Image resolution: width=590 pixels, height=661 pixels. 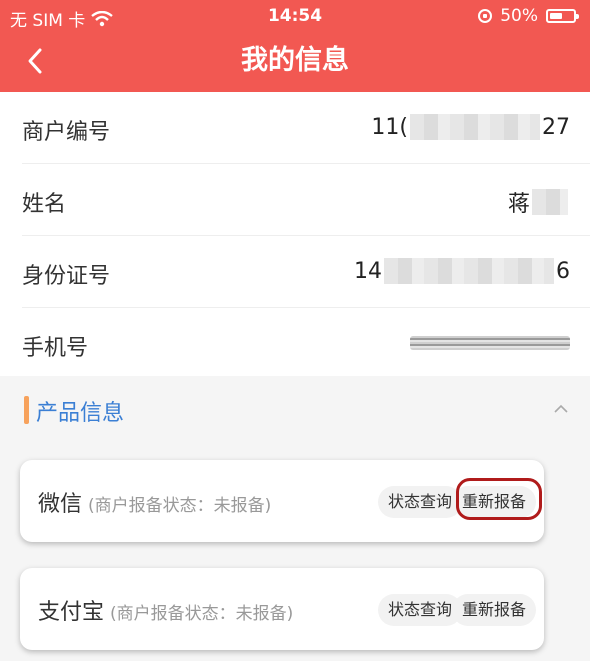 I want to click on battery-percent: 50%, so click(x=519, y=16).